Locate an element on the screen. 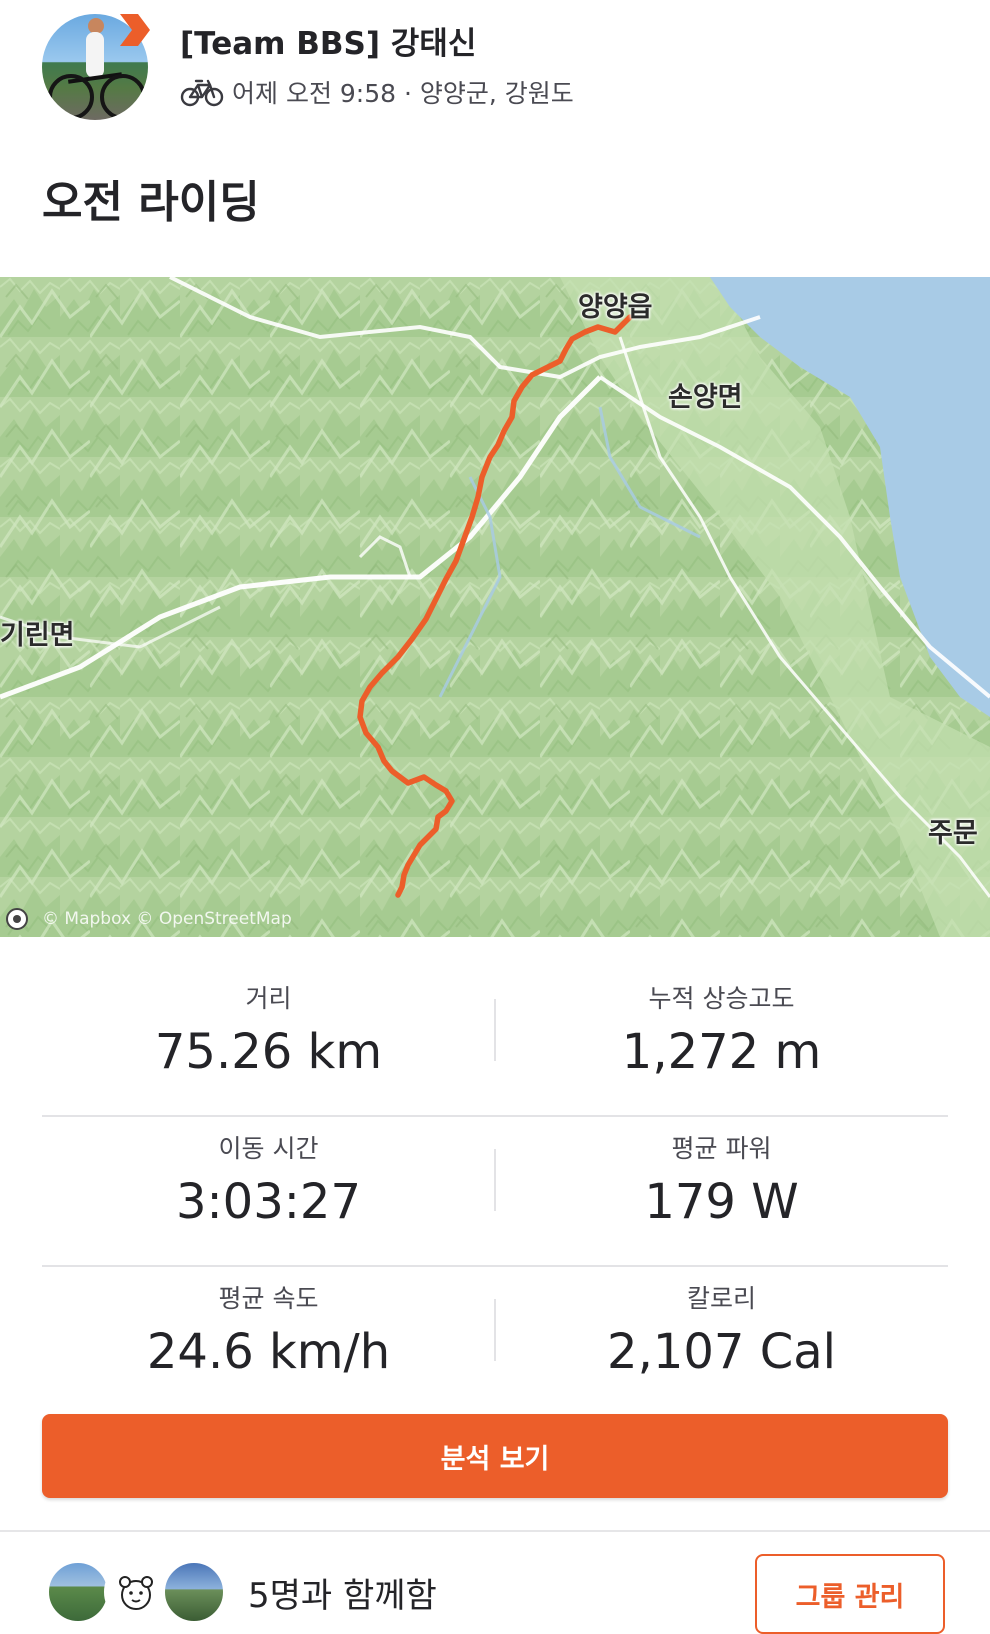  attribution-text: © Mapbox © OpenStreetMap is located at coordinates (167, 919).